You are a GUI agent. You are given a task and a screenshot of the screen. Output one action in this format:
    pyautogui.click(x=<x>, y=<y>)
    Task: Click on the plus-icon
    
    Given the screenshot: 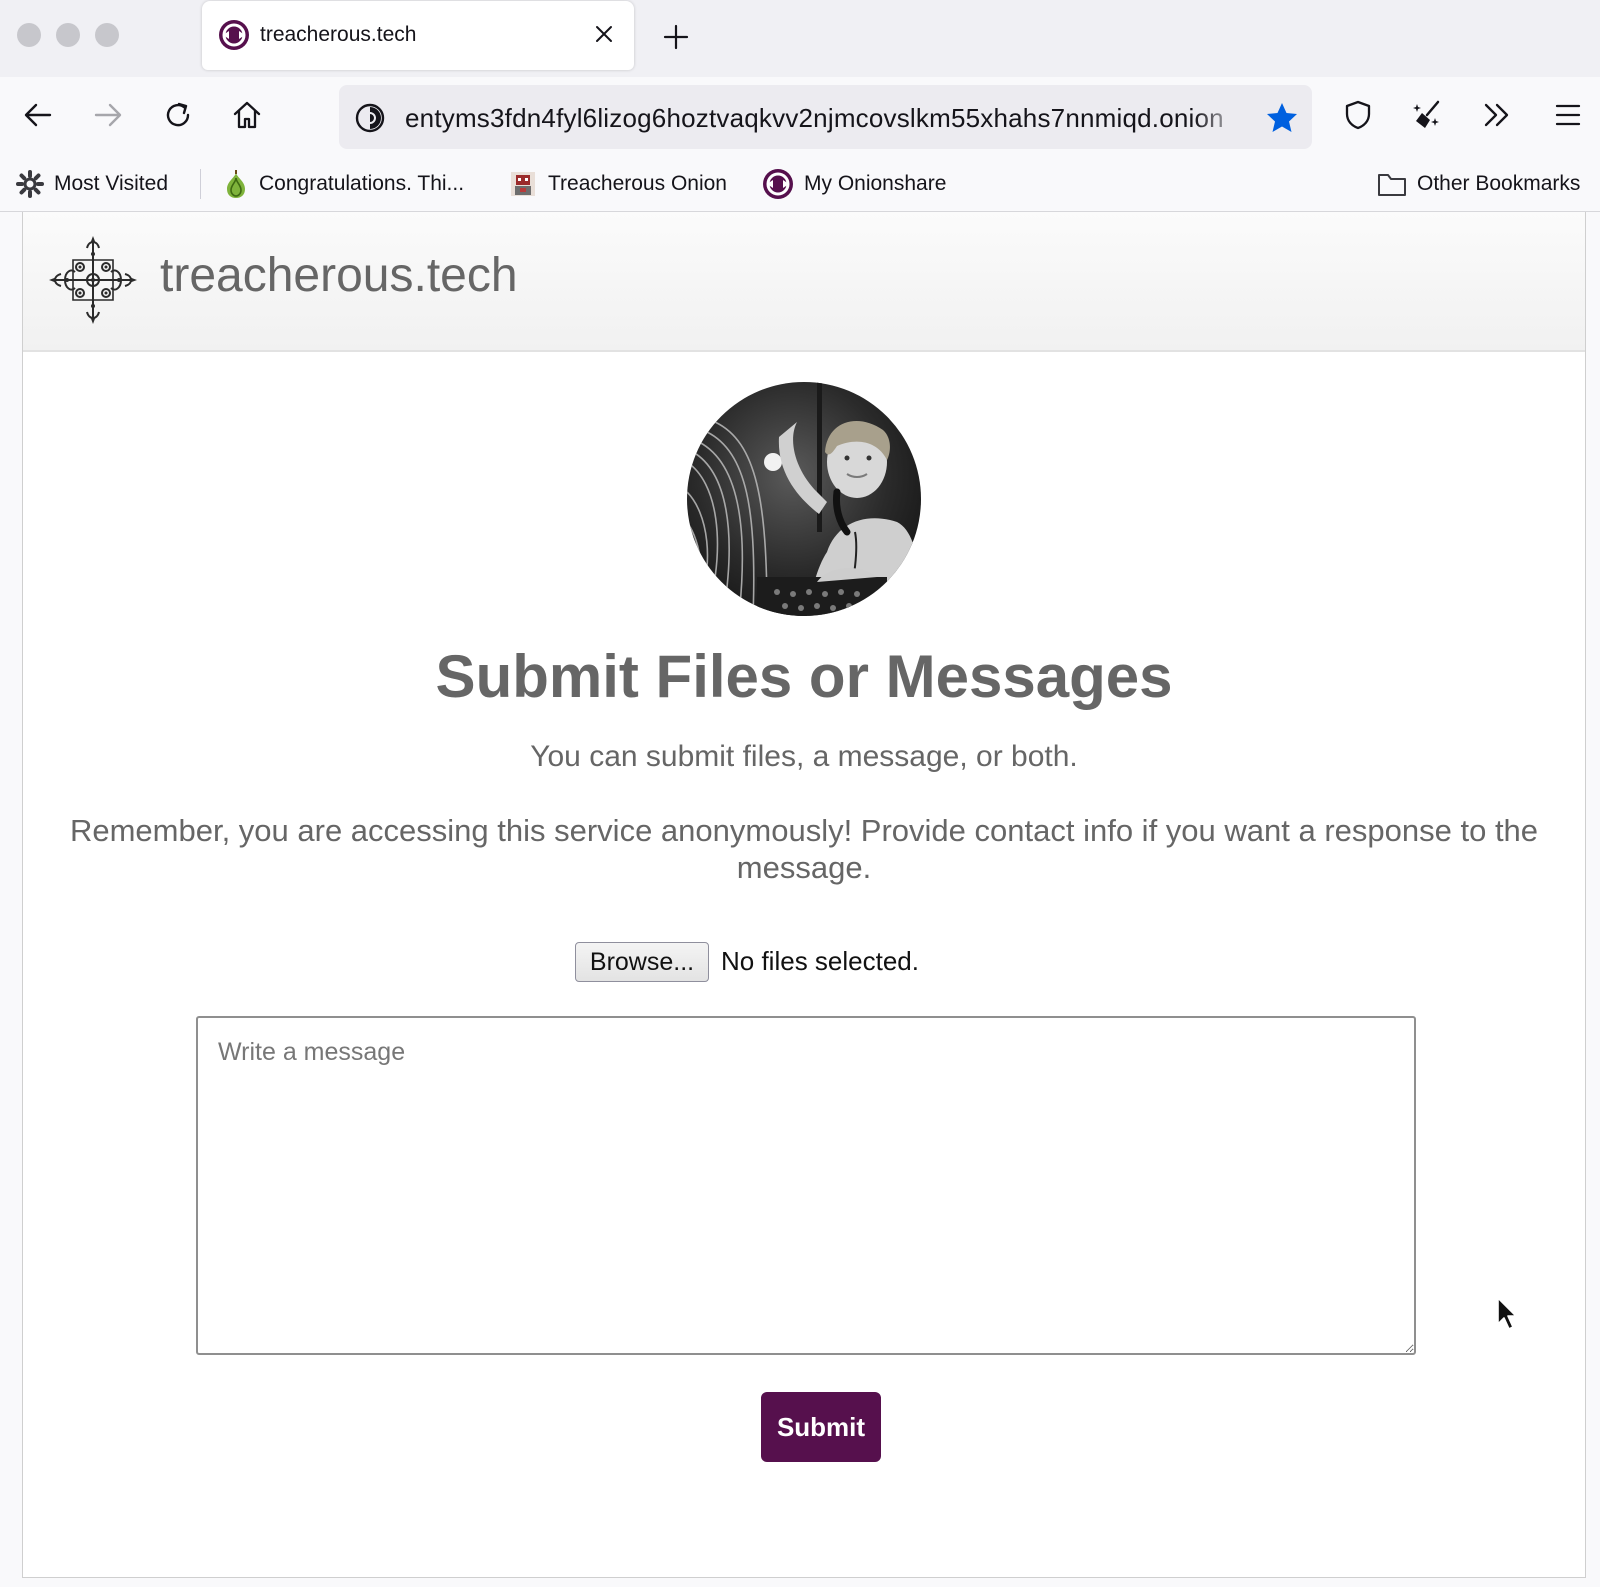 What is the action you would take?
    pyautogui.click(x=676, y=37)
    